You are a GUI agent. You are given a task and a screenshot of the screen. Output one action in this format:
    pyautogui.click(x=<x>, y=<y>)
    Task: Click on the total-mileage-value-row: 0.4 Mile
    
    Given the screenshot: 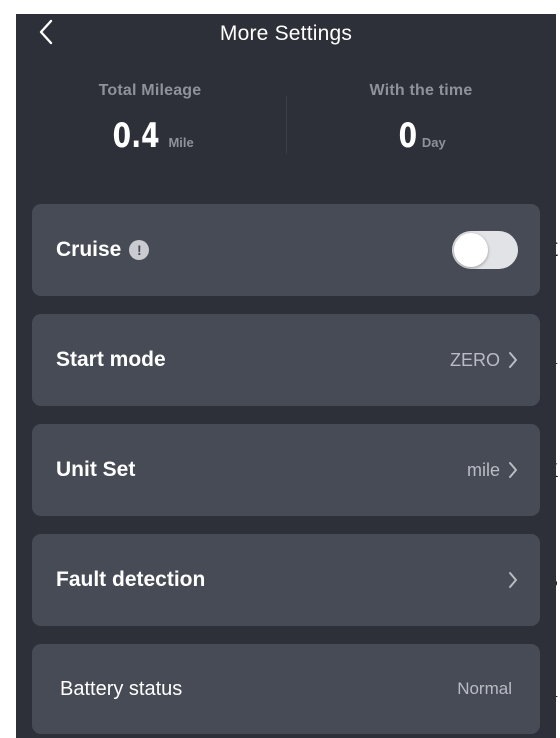 What is the action you would take?
    pyautogui.click(x=150, y=136)
    